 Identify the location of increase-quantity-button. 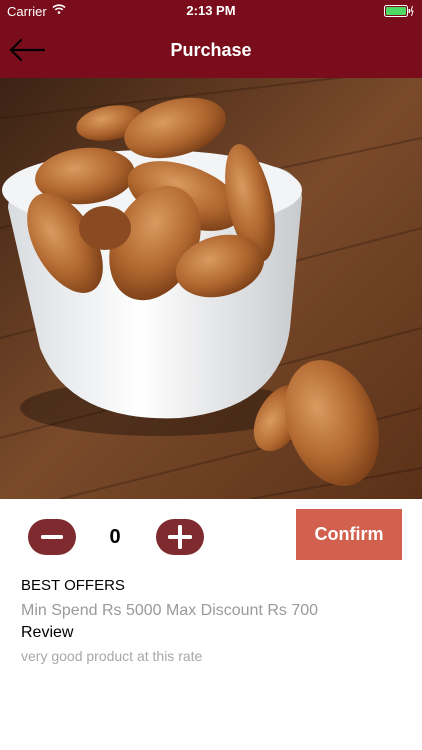
(180, 537).